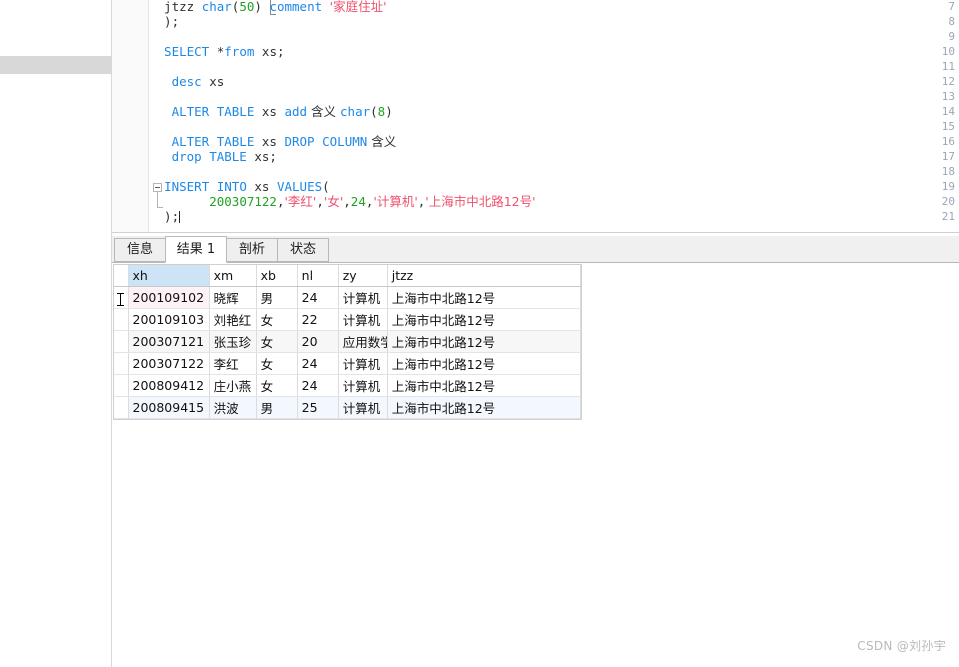 The height and width of the screenshot is (667, 959). Describe the element at coordinates (233, 385) in the screenshot. I see `cell-xm: 庄小燕` at that location.